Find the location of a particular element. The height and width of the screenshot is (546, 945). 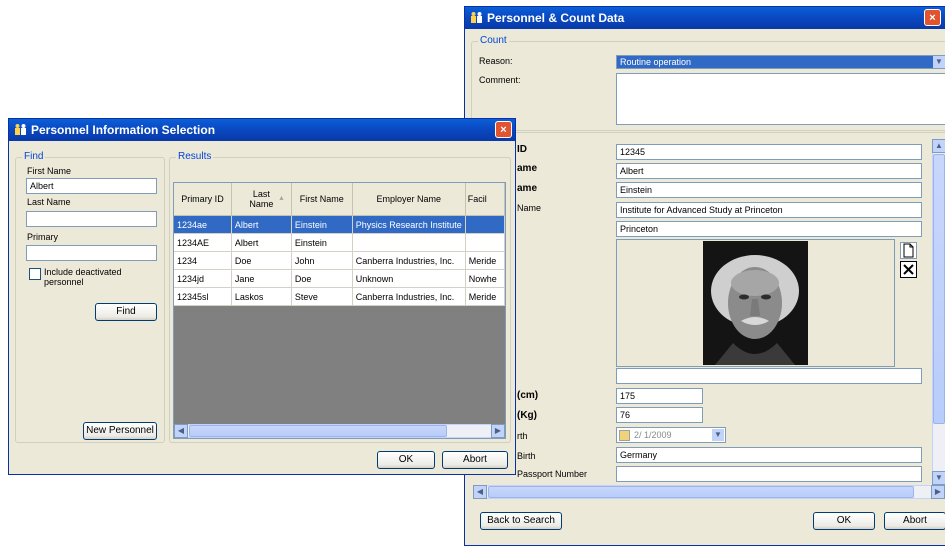

close-icon: × is located at coordinates (503, 130).